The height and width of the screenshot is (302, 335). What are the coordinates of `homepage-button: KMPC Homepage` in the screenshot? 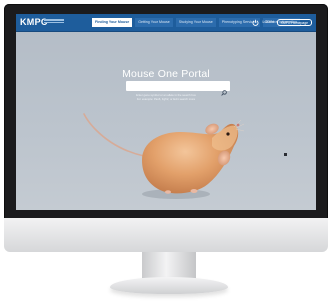 It's located at (294, 22).